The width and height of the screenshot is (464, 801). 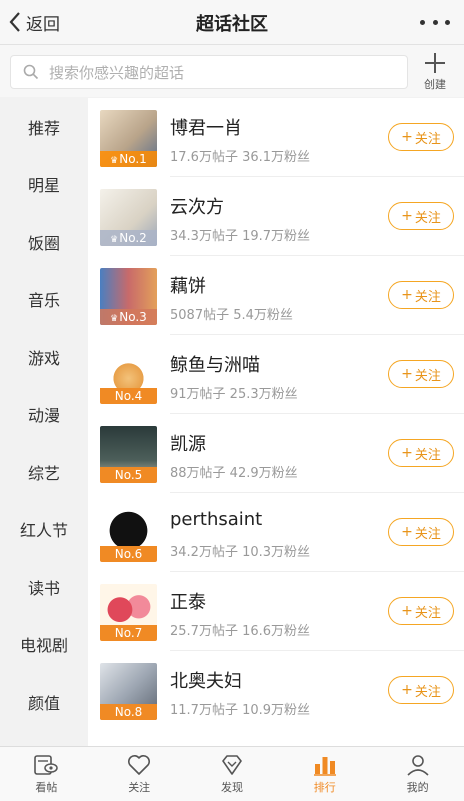 I want to click on tab-browse-posts: 看帖, so click(x=46, y=774).